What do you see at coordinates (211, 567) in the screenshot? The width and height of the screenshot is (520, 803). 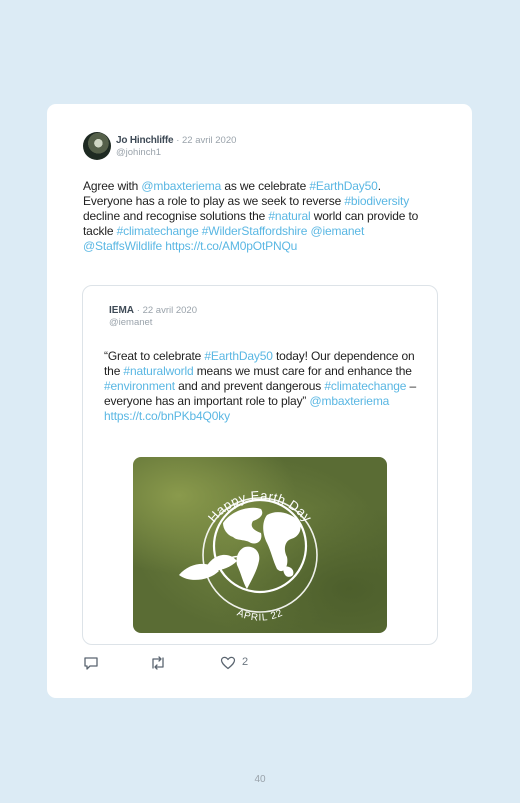 I see `leaves-icon` at bounding box center [211, 567].